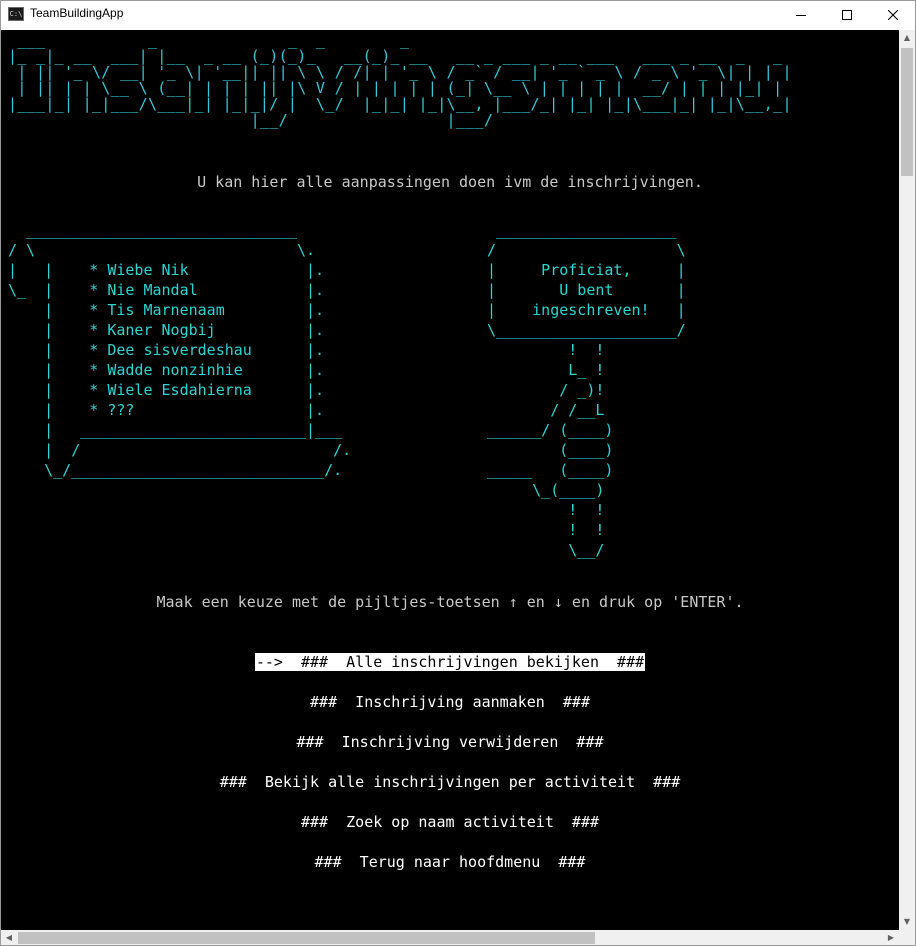 The width and height of the screenshot is (916, 946). What do you see at coordinates (166, 390) in the screenshot?
I see `scroll-art-line: | * Wiele Esdahierna |.` at bounding box center [166, 390].